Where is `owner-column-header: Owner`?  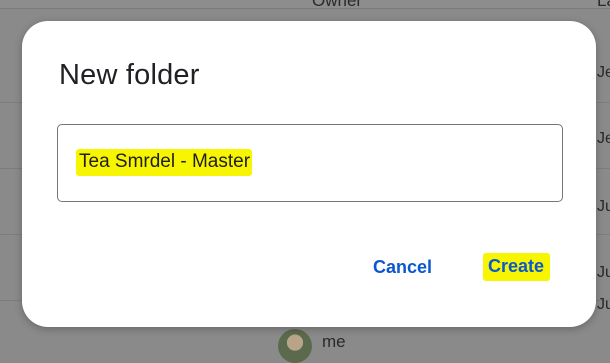 owner-column-header: Owner is located at coordinates (337, 5).